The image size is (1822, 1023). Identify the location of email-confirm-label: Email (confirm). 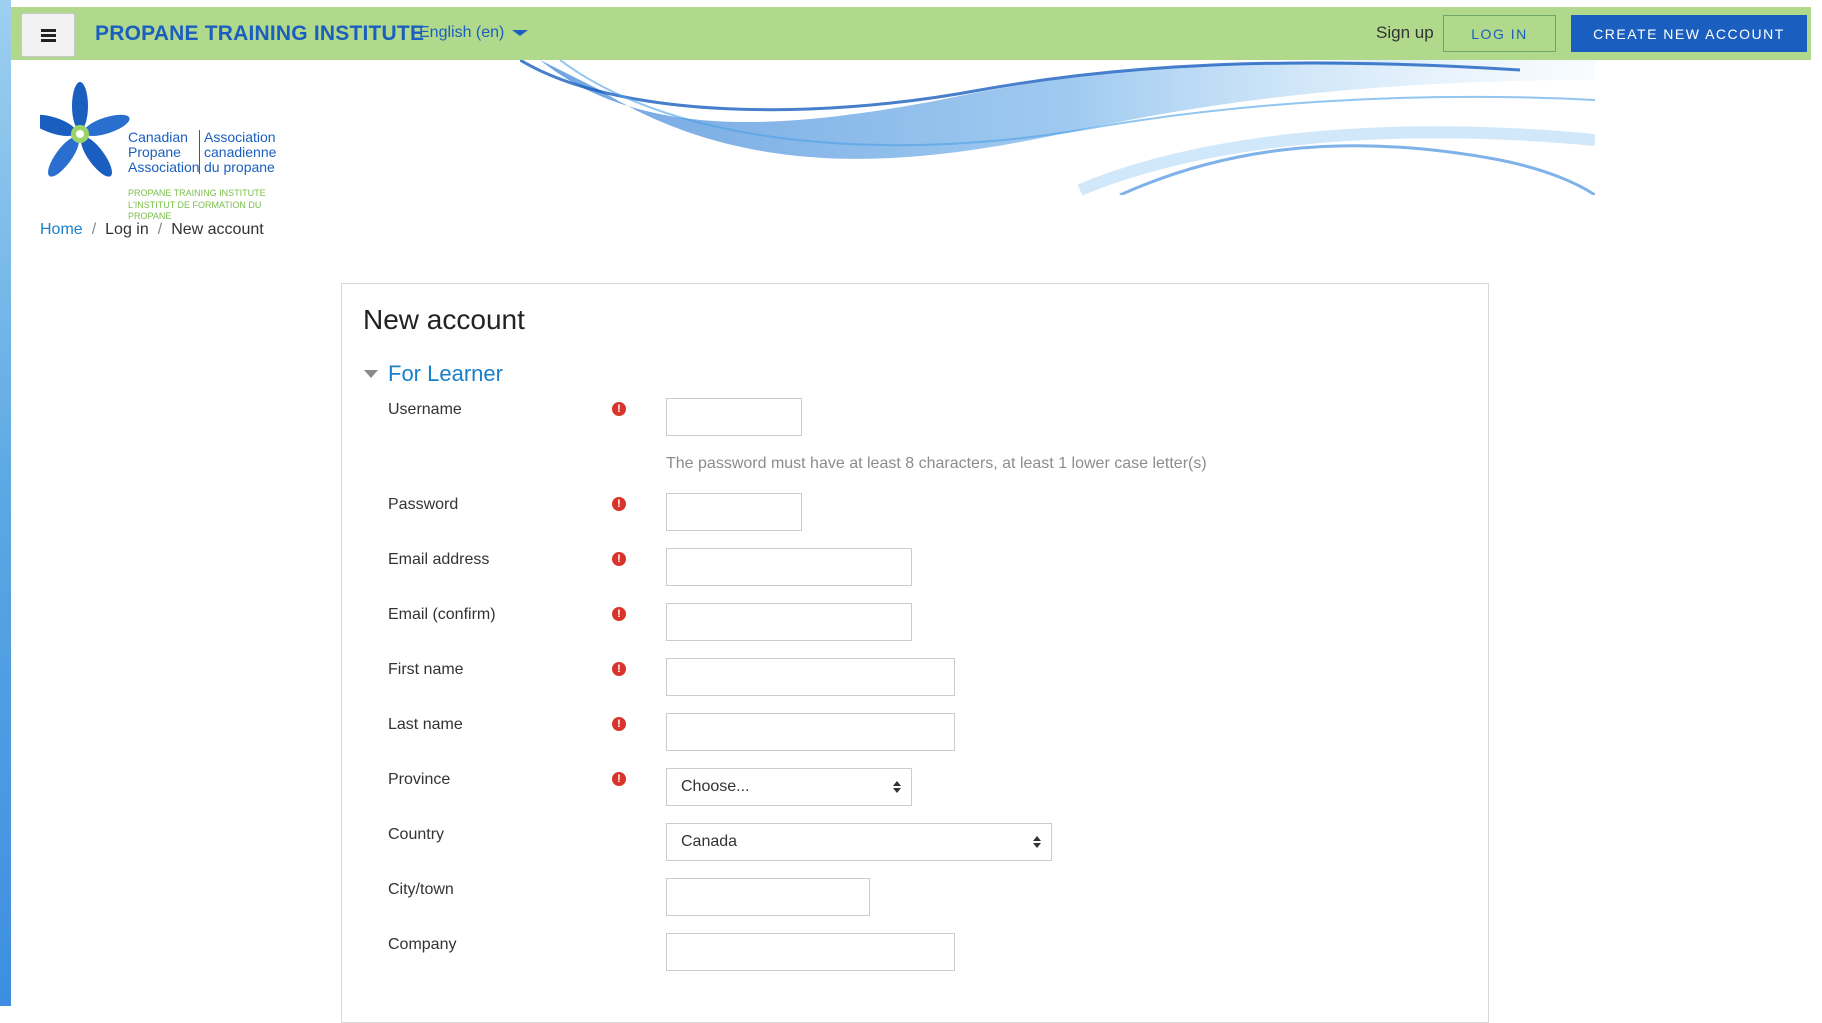
(442, 614).